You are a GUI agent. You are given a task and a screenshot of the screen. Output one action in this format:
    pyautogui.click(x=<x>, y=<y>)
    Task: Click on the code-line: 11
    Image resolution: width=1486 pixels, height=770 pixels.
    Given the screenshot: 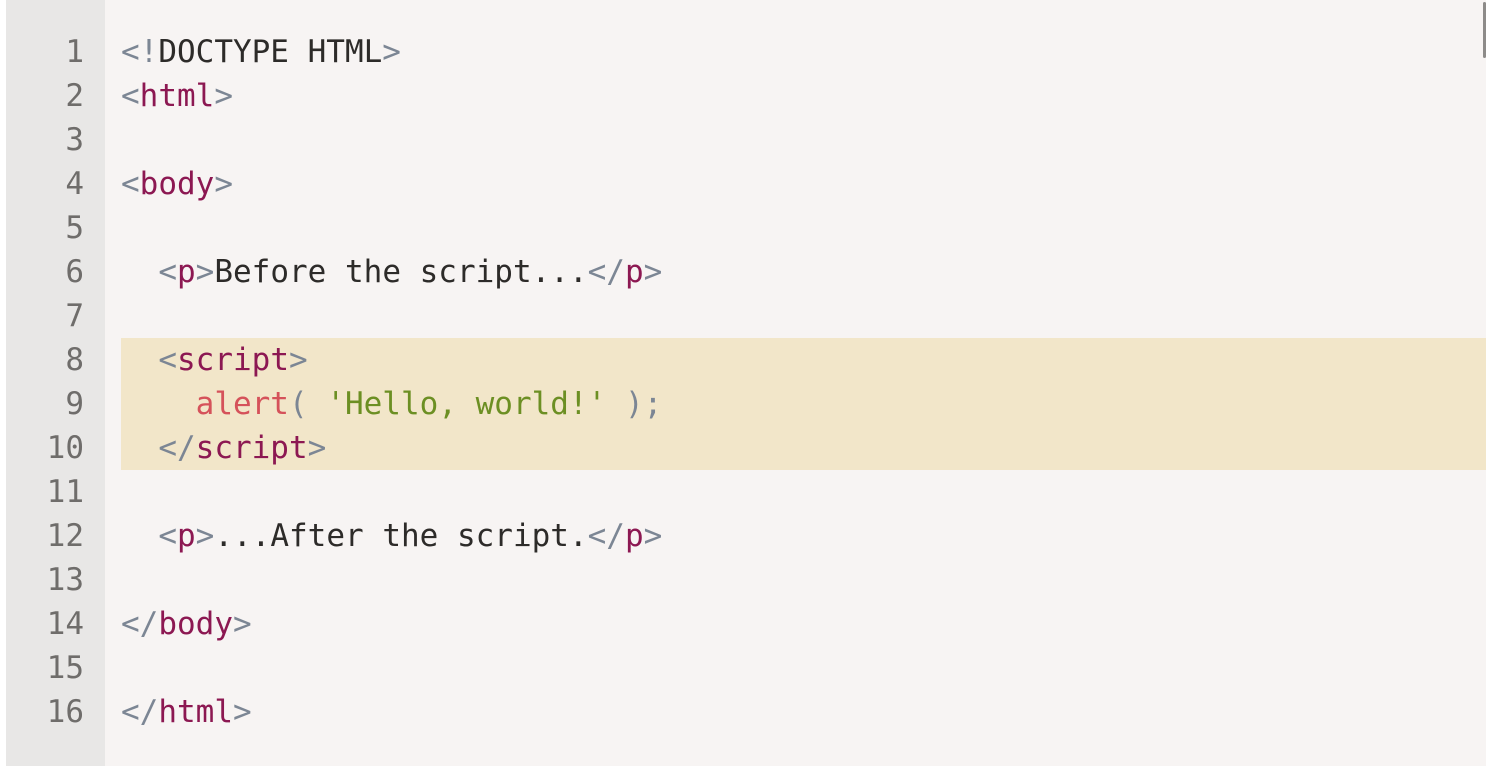 What is the action you would take?
    pyautogui.click(x=746, y=492)
    